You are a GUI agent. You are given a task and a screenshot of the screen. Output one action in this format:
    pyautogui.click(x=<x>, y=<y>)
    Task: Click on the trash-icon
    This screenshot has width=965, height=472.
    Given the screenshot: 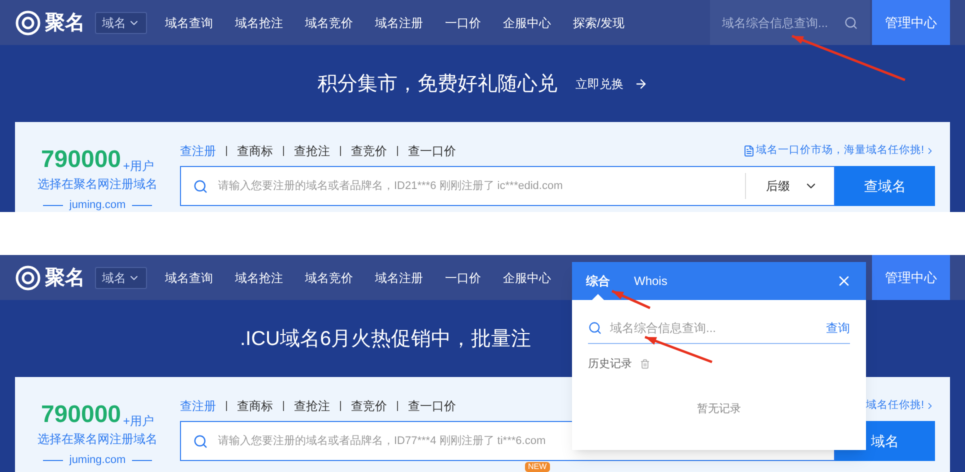 What is the action you would take?
    pyautogui.click(x=645, y=364)
    